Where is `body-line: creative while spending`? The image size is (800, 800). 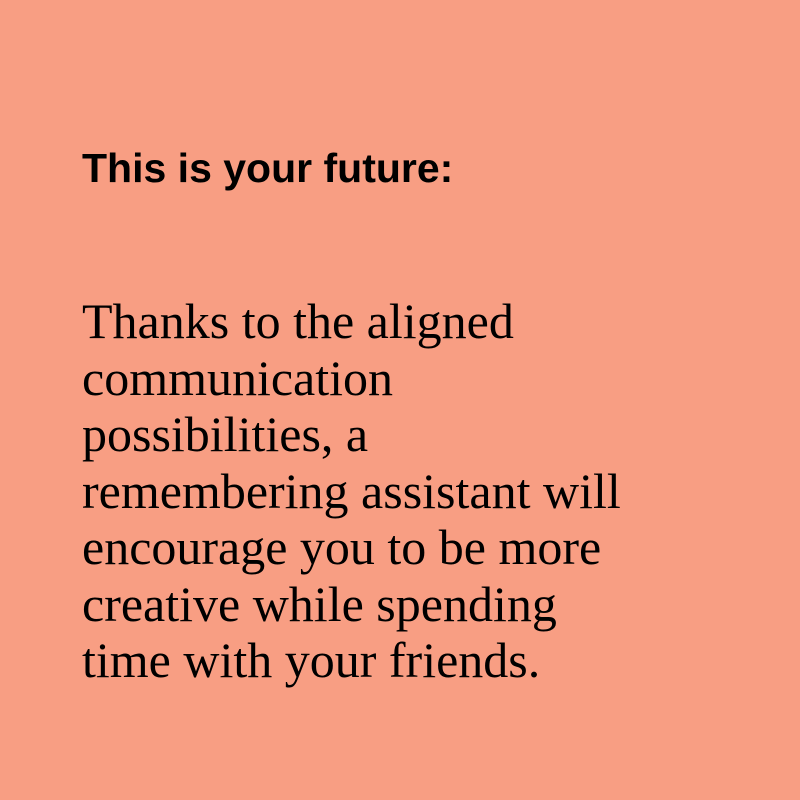 body-line: creative while spending is located at coordinates (319, 603).